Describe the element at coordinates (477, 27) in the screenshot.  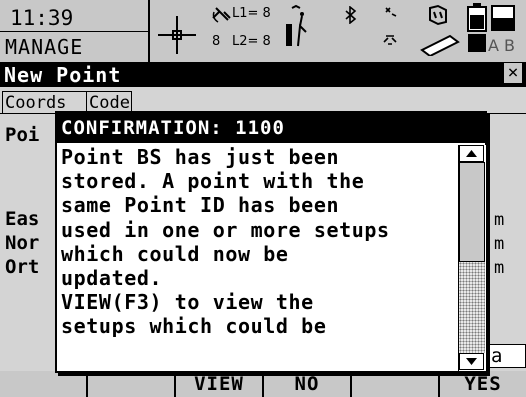
I see `battery-icon` at that location.